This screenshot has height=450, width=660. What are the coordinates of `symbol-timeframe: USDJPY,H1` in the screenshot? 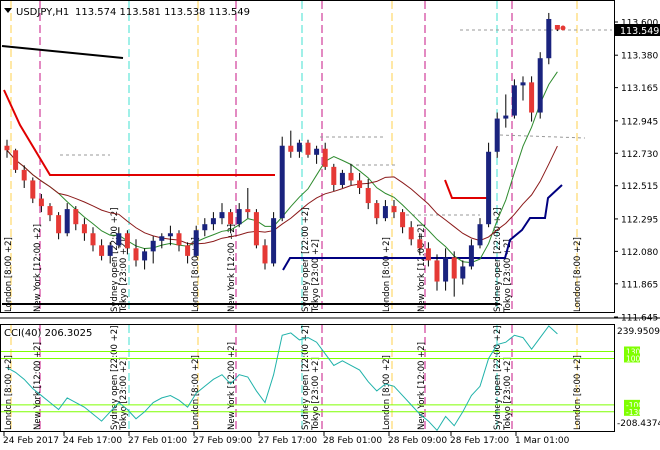 It's located at (42, 12).